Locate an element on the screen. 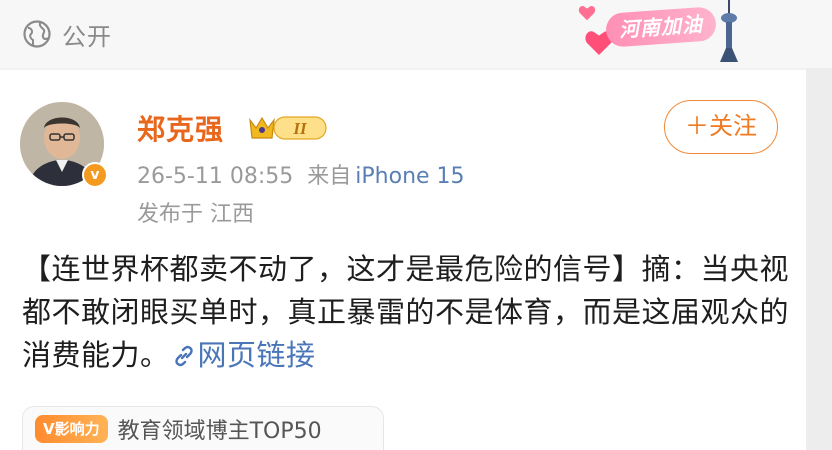  influence-tag-text: 教育领域博主TOP50 is located at coordinates (219, 431).